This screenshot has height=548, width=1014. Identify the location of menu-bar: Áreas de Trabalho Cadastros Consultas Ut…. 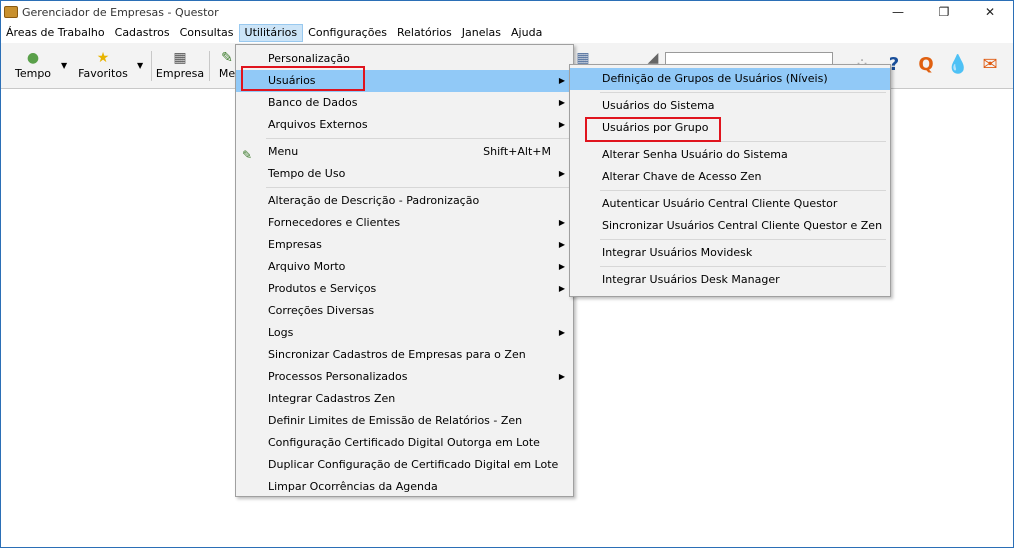
(507, 33).